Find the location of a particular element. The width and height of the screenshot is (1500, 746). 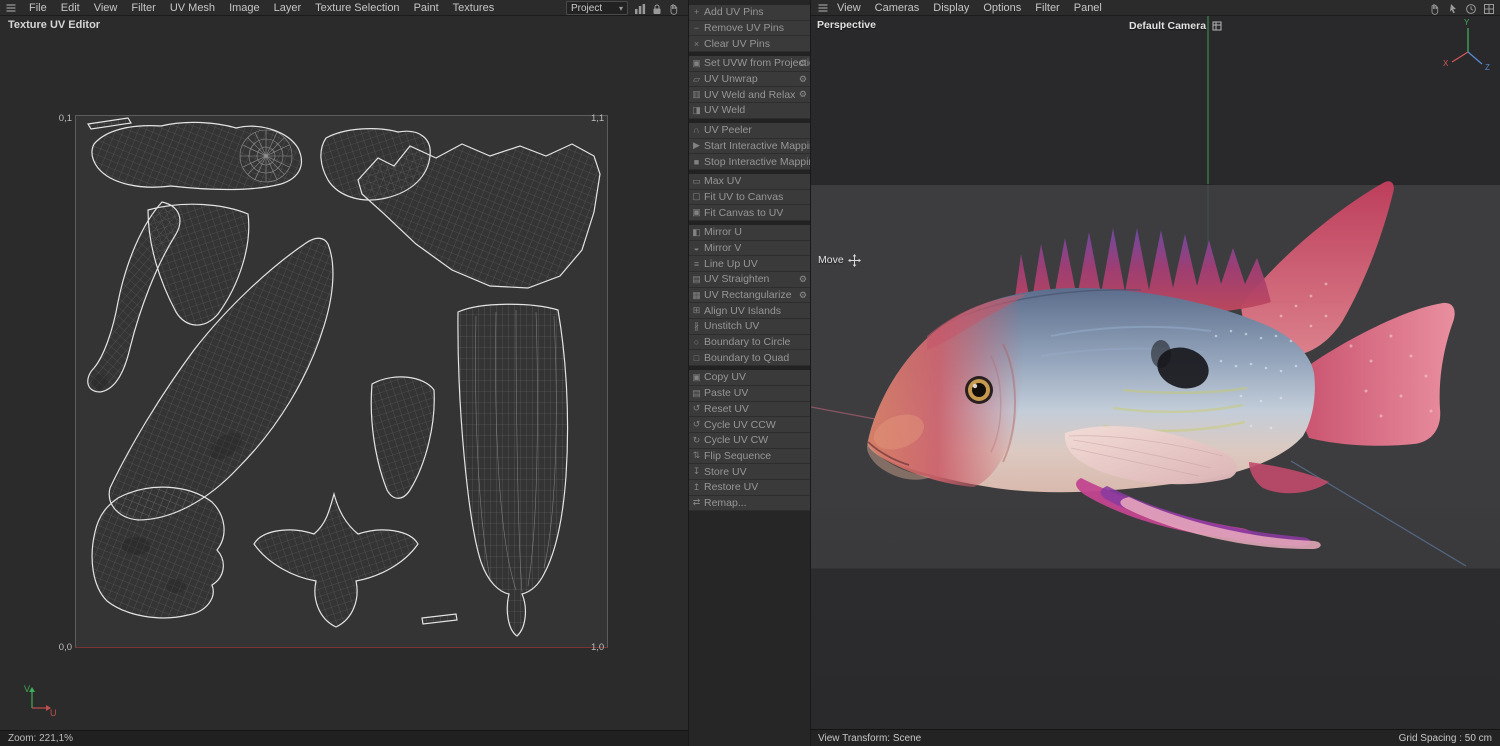

set-uvw-from-projection-icon: ▣ is located at coordinates (696, 62).